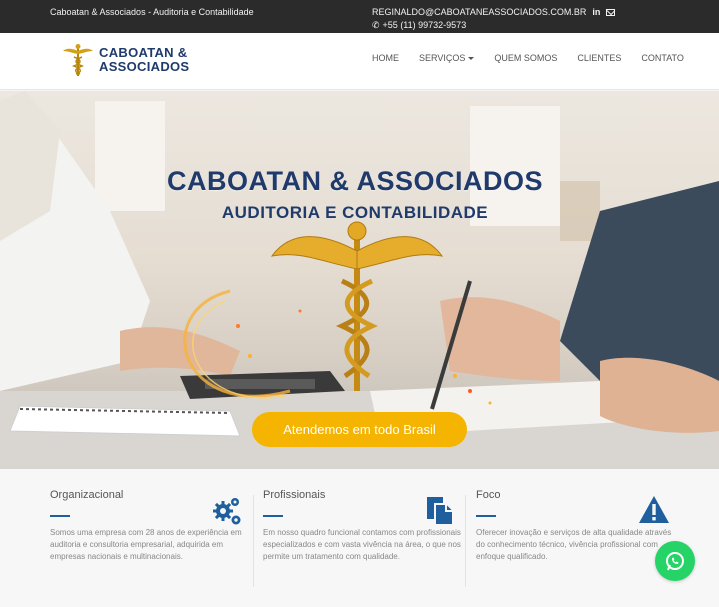 This screenshot has width=719, height=607. I want to click on nav-home: HOME, so click(385, 58).